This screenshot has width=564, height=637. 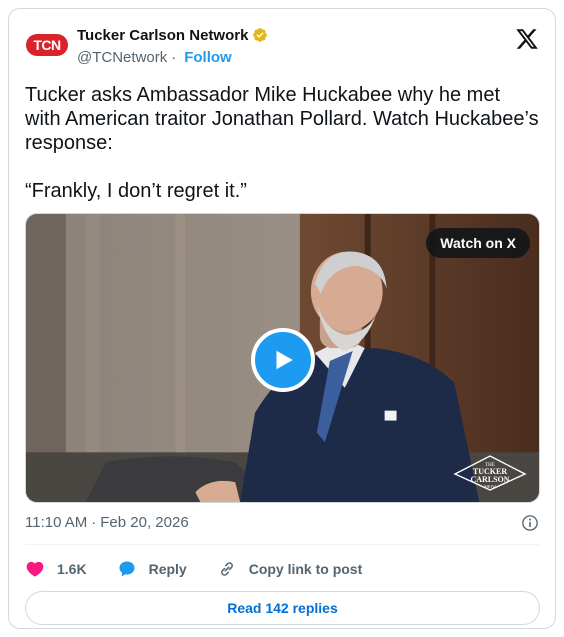 I want to click on post-timestamp: 11:10 AM · Feb 20, 2026, so click(x=107, y=522).